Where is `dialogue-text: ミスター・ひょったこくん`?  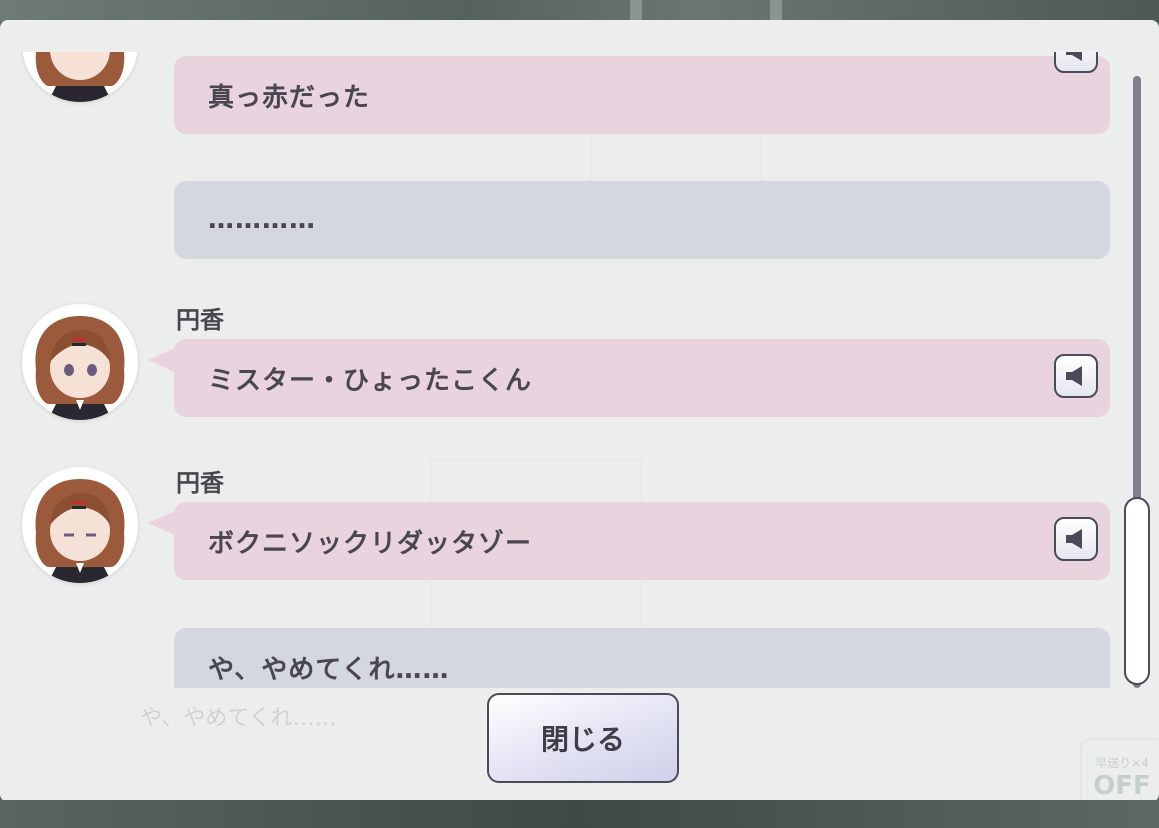 dialogue-text: ミスター・ひょったこくん is located at coordinates (370, 380).